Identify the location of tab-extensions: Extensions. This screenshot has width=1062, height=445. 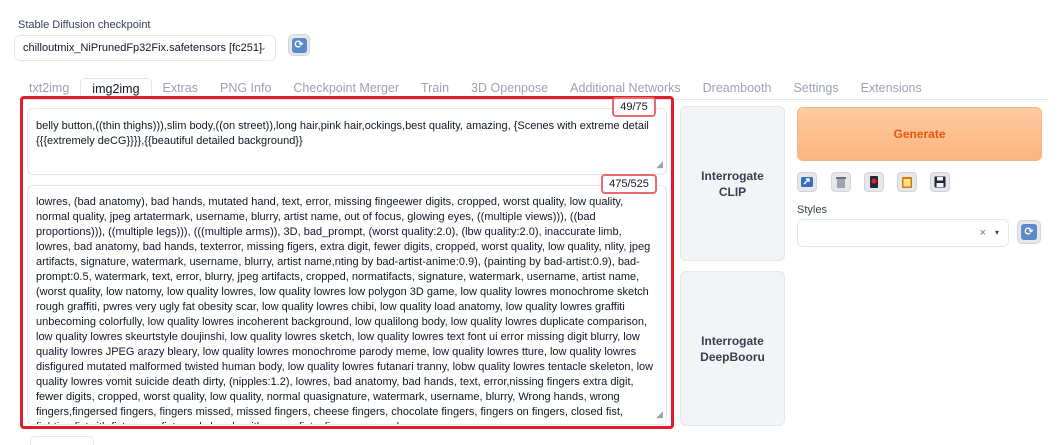
(891, 89).